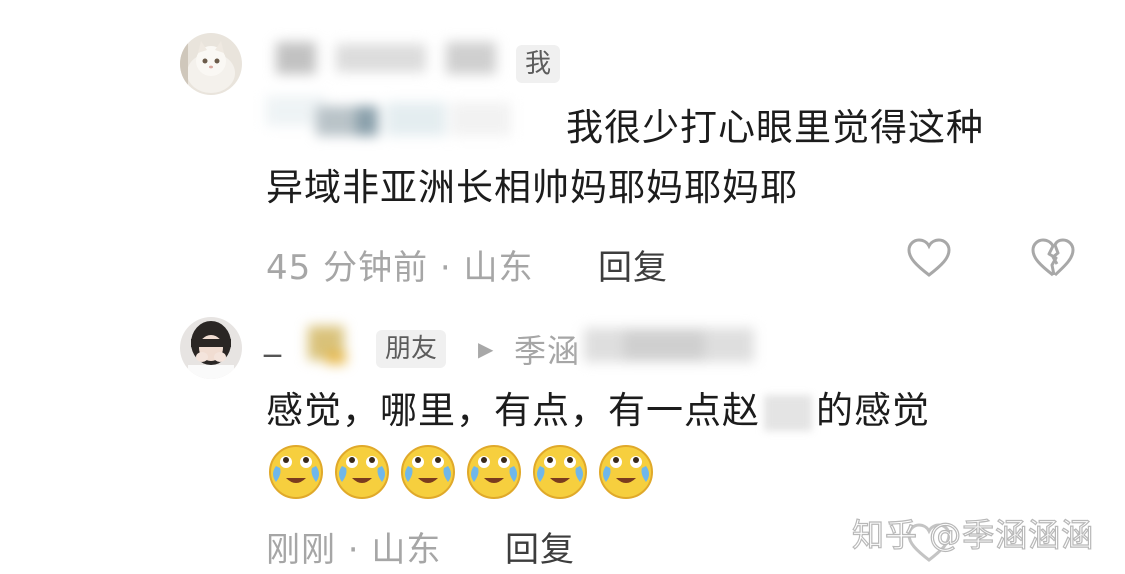 This screenshot has height=574, width=1125. Describe the element at coordinates (873, 410) in the screenshot. I see `comment-text-tail: 的感觉` at that location.